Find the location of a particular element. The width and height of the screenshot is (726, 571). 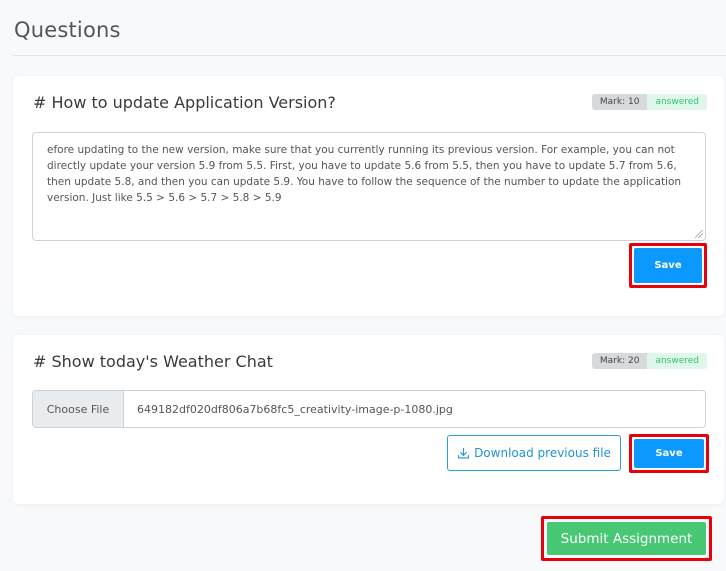

submit-assignment-button: Submit Assignment is located at coordinates (626, 538).